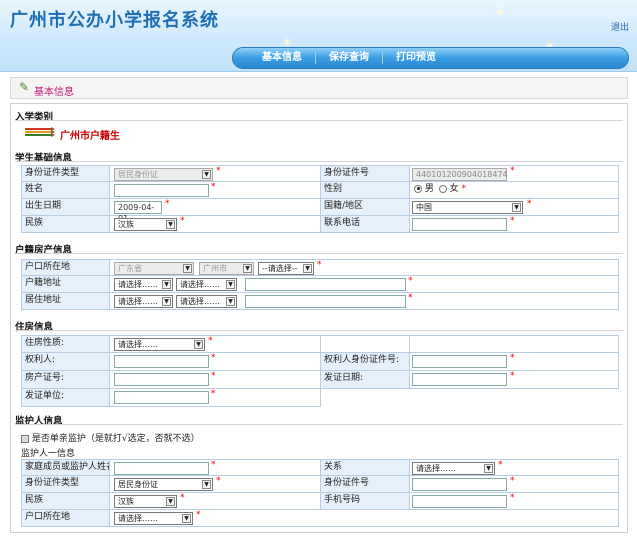 The width and height of the screenshot is (637, 536). I want to click on guardian-row-ethnic: 民族 汉族 ▼ * 手机号码 *, so click(320, 501).